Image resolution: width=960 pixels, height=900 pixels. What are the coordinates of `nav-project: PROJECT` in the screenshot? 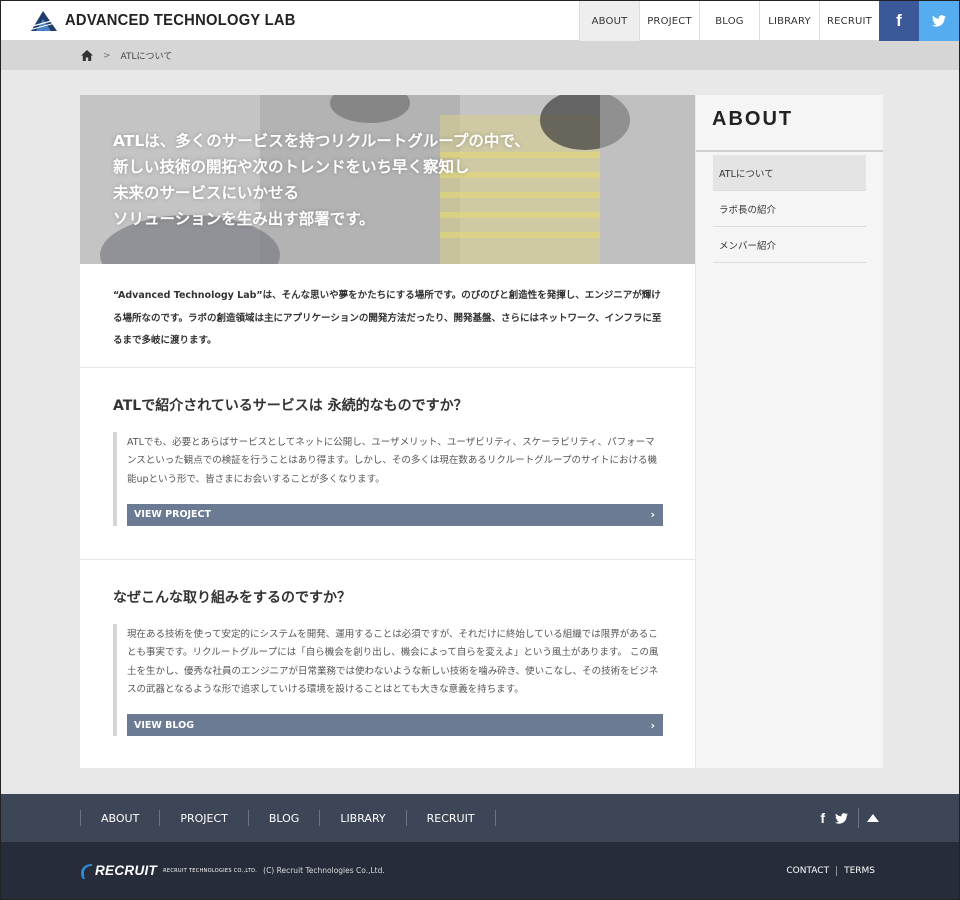 It's located at (669, 21).